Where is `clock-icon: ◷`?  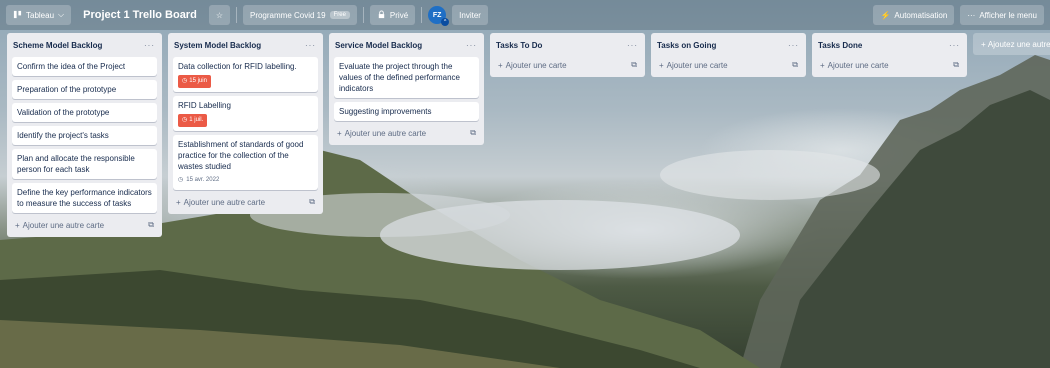
clock-icon: ◷ is located at coordinates (185, 81).